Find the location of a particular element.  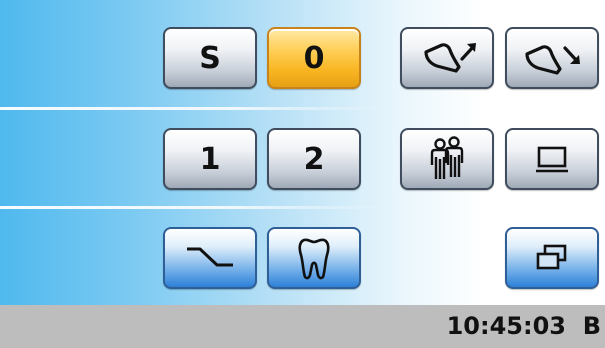

monitor-button is located at coordinates (552, 159).